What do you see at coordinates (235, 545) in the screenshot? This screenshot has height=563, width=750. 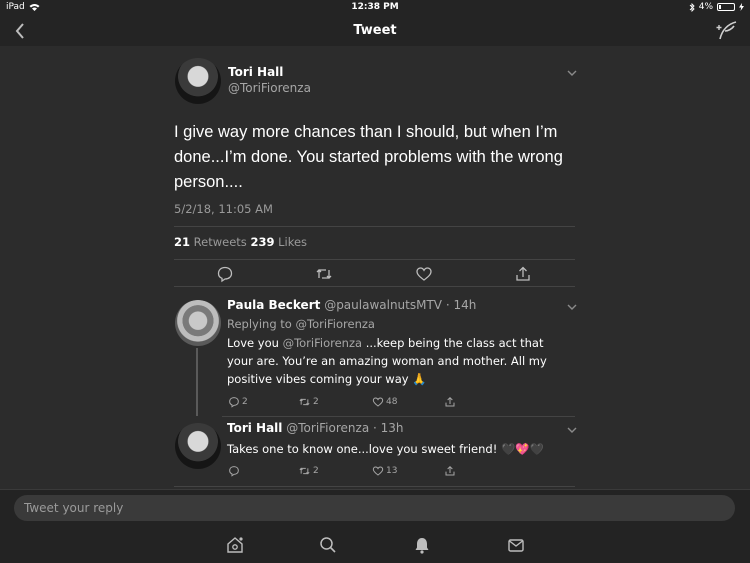 I see `home-icon` at bounding box center [235, 545].